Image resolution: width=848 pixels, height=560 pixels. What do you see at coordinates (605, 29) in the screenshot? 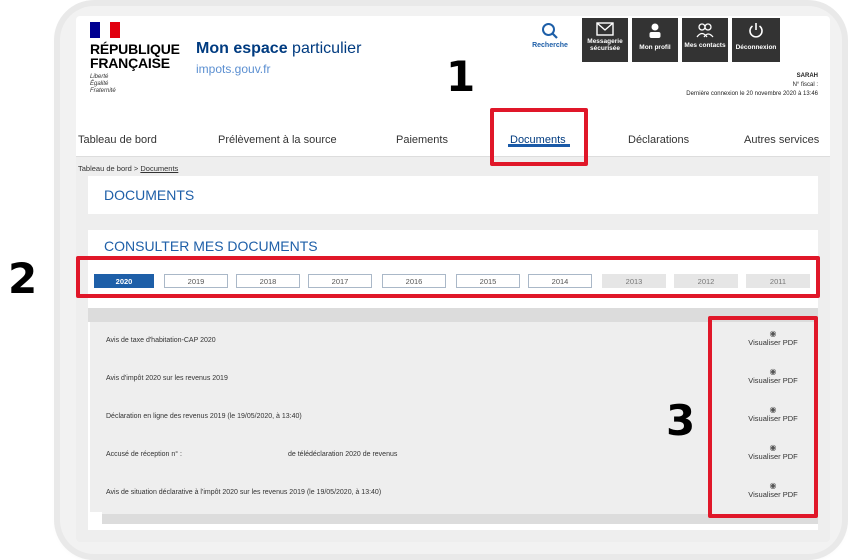
I see `envelope-icon` at bounding box center [605, 29].